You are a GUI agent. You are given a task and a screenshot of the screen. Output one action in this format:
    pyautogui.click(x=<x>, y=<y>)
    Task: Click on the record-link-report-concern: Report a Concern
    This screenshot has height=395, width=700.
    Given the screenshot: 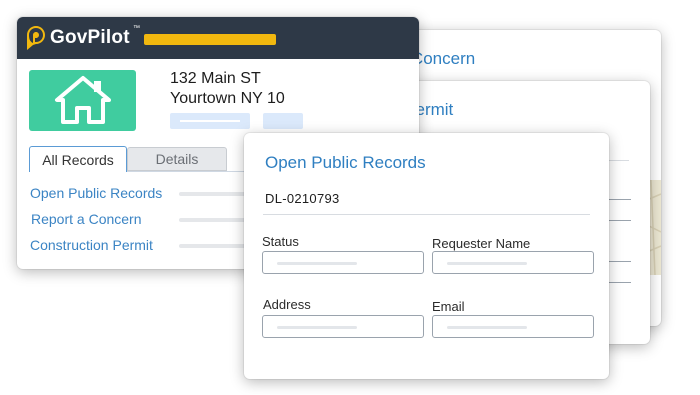 What is the action you would take?
    pyautogui.click(x=86, y=219)
    